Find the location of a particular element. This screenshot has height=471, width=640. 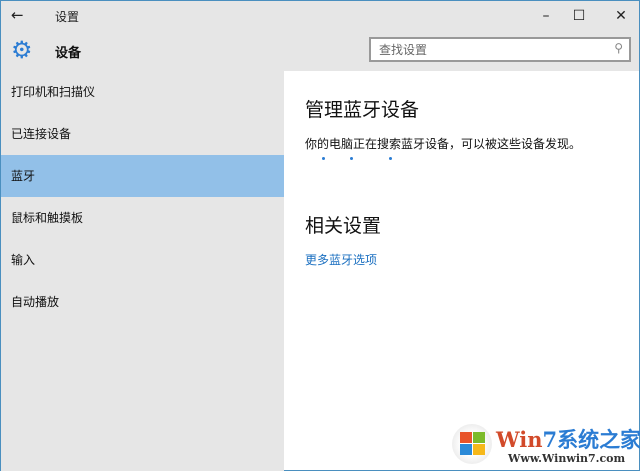

sidebar-item-typing: 输入 is located at coordinates (142, 260).